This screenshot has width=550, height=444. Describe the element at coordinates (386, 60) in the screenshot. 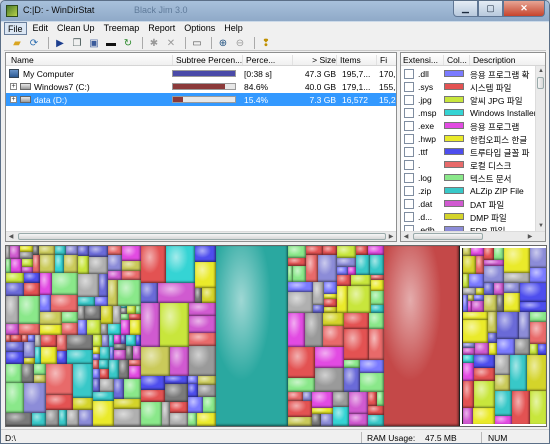

I see `column-header-files: Fi` at that location.